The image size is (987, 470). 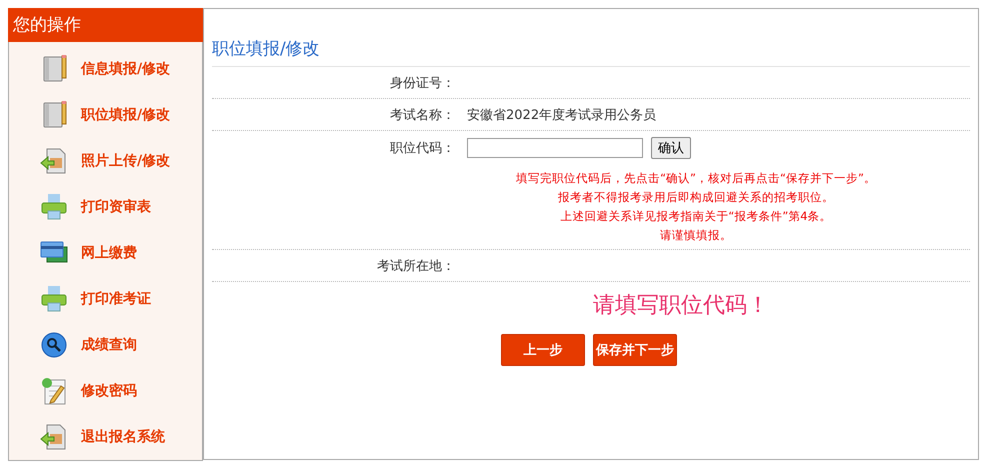 What do you see at coordinates (116, 207) in the screenshot?
I see `sidebar-link: 打印资审表` at bounding box center [116, 207].